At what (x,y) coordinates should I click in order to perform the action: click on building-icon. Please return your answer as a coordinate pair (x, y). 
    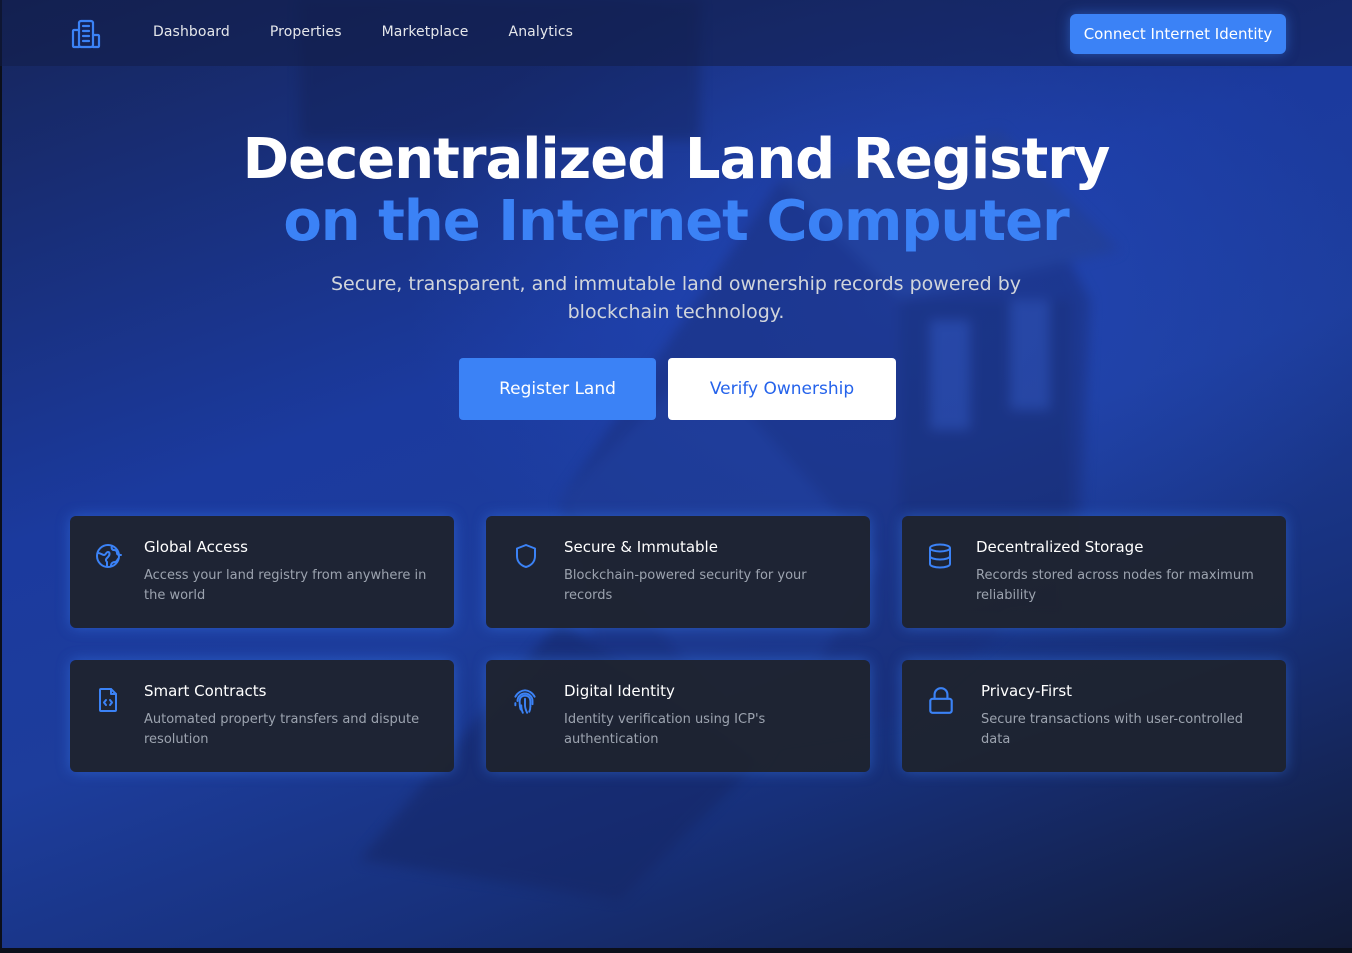
    Looking at the image, I should click on (86, 34).